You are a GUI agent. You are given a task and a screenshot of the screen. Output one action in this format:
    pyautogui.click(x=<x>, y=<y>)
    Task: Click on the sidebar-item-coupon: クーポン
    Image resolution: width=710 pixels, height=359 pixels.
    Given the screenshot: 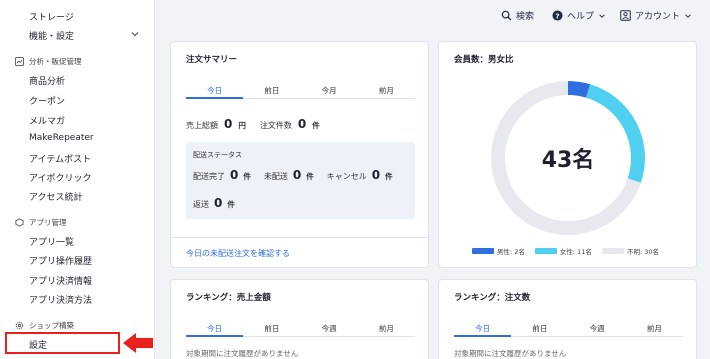 What is the action you would take?
    pyautogui.click(x=47, y=100)
    